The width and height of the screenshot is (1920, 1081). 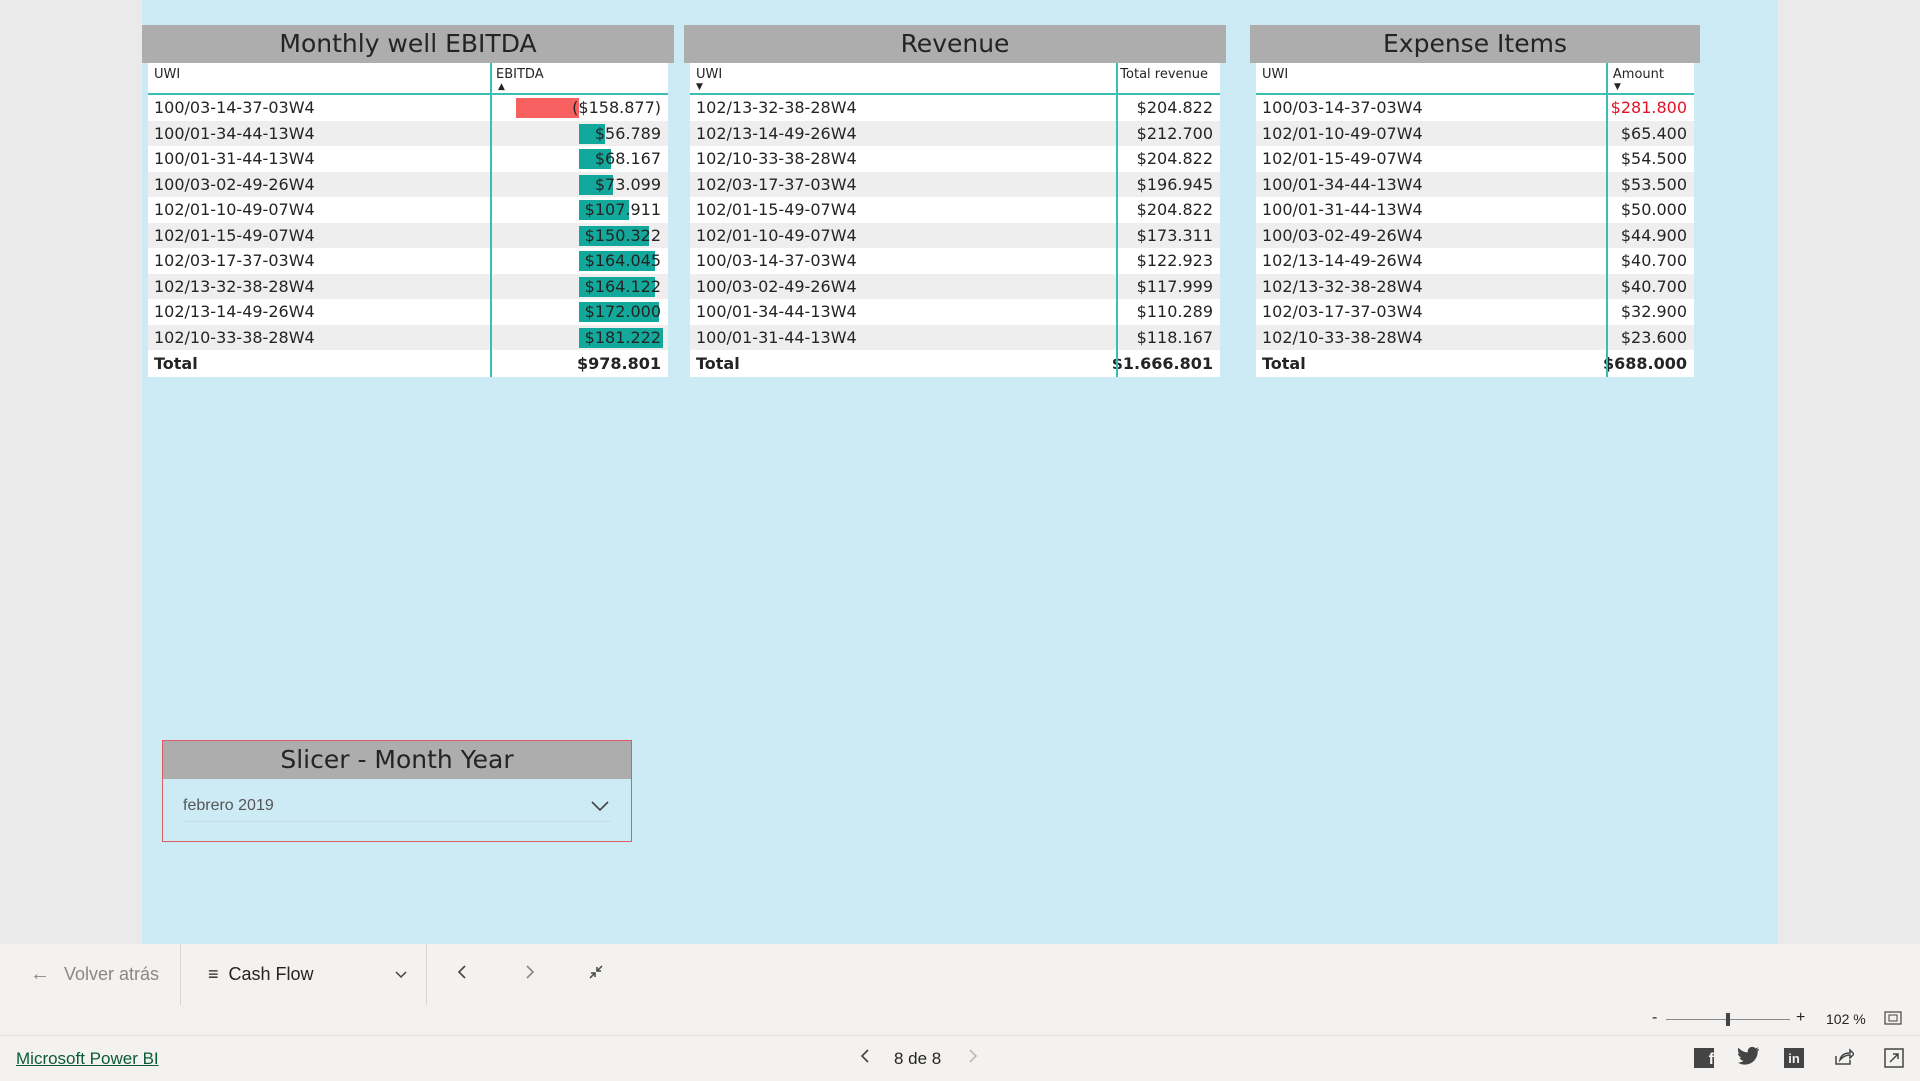 I want to click on table-row: 100/03-14-37-03W4 ($158.877), so click(x=408, y=108).